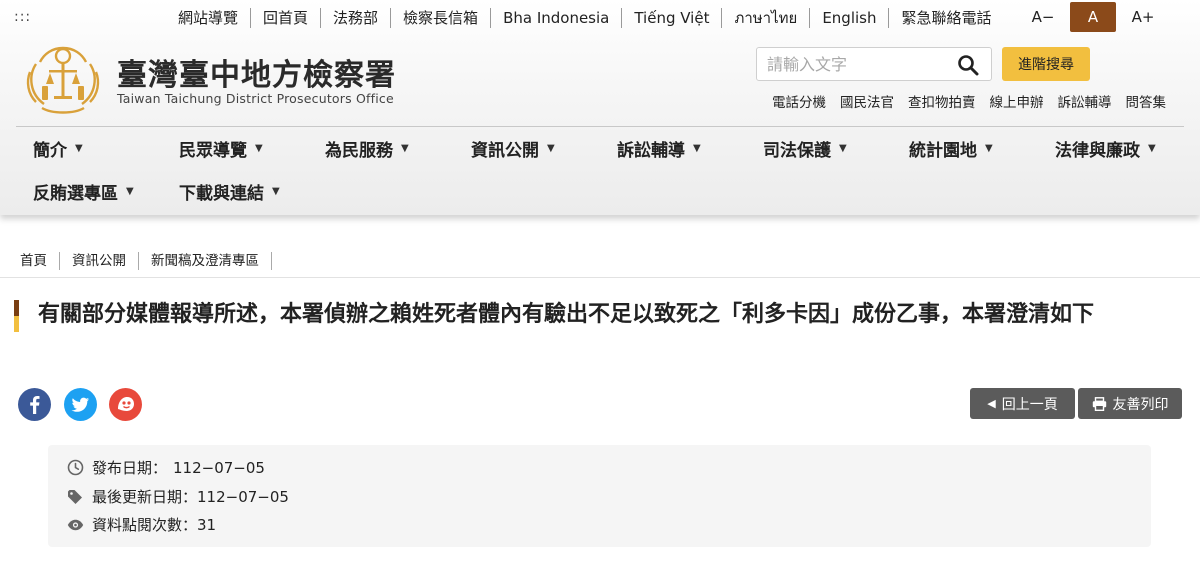 The height and width of the screenshot is (563, 1200). I want to click on font-size-medium-button: A, so click(1093, 17).